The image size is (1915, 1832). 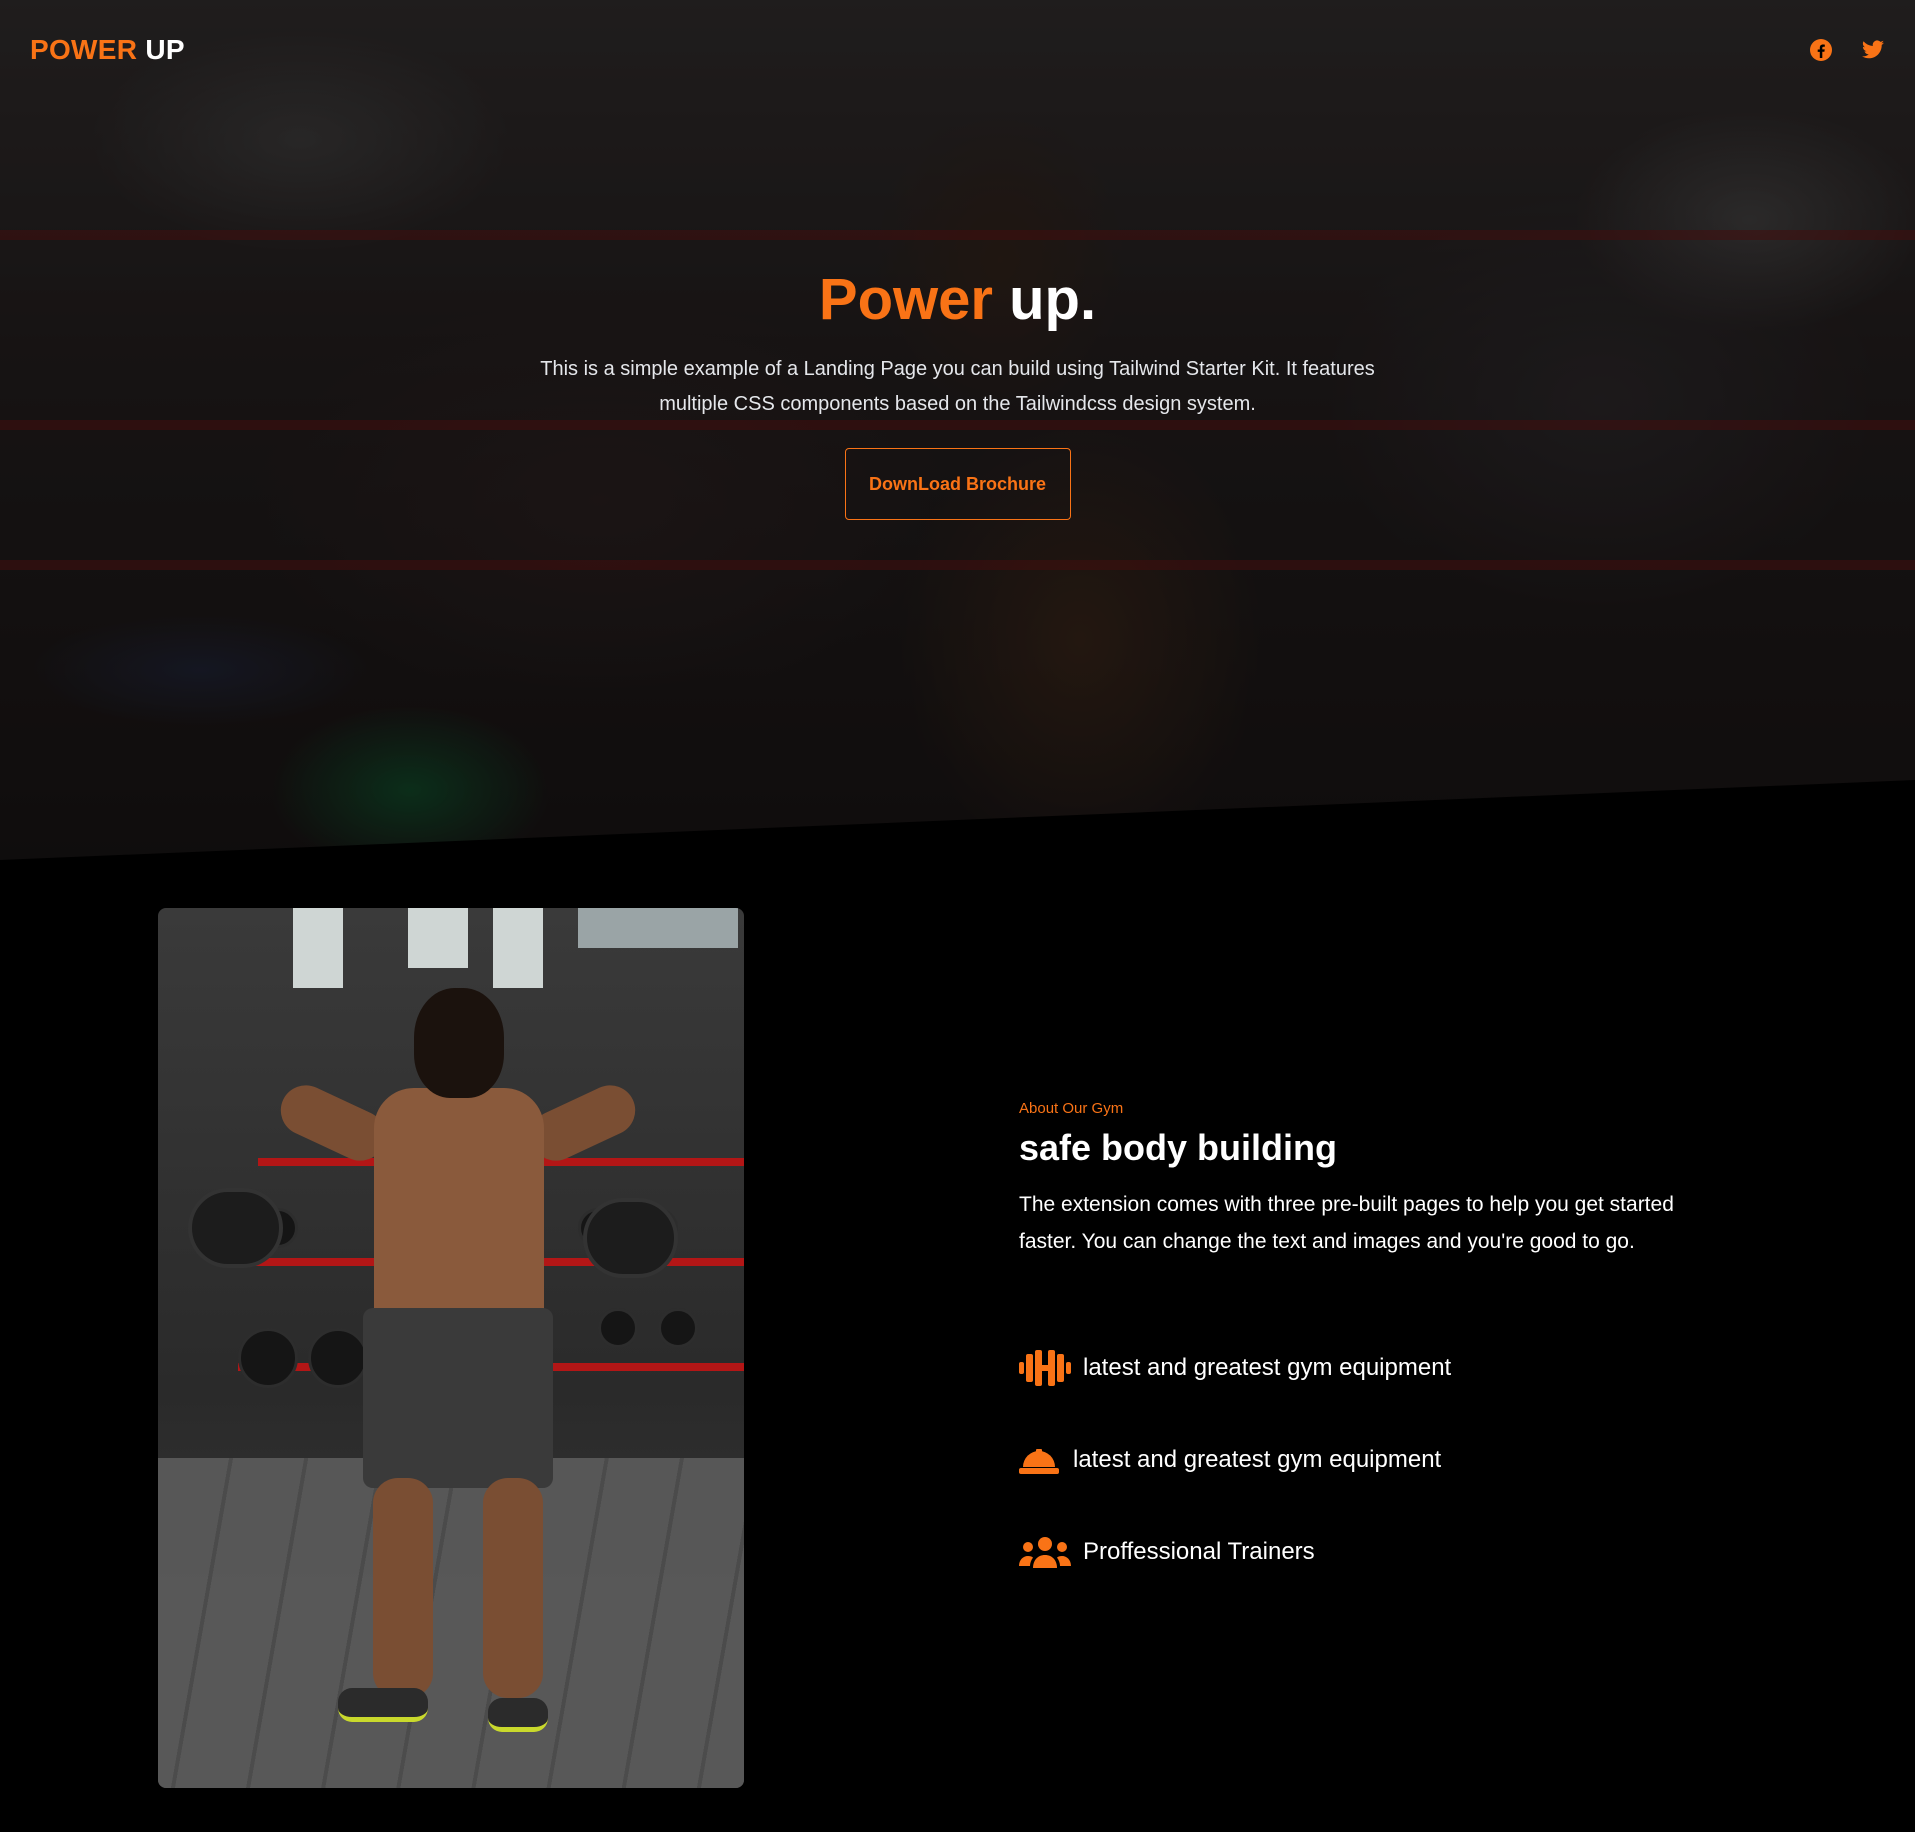 I want to click on about-title: safe body building, so click(x=1178, y=1147).